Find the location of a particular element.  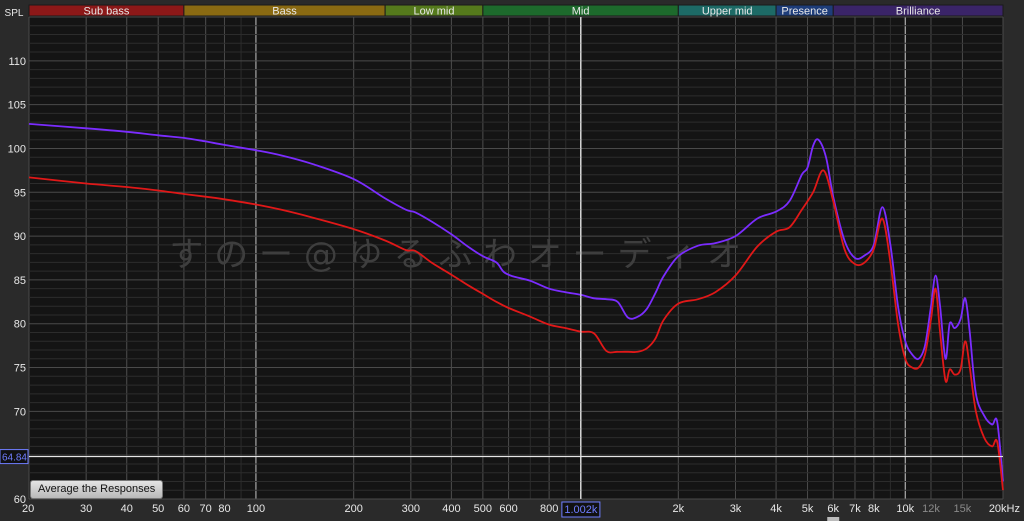

x-tick-label: 200 is located at coordinates (353, 509).